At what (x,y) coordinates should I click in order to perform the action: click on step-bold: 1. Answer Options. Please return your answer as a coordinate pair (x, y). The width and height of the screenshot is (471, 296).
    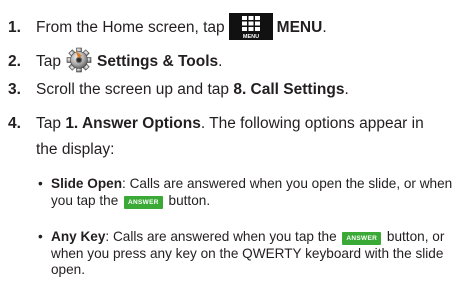
    Looking at the image, I should click on (133, 123).